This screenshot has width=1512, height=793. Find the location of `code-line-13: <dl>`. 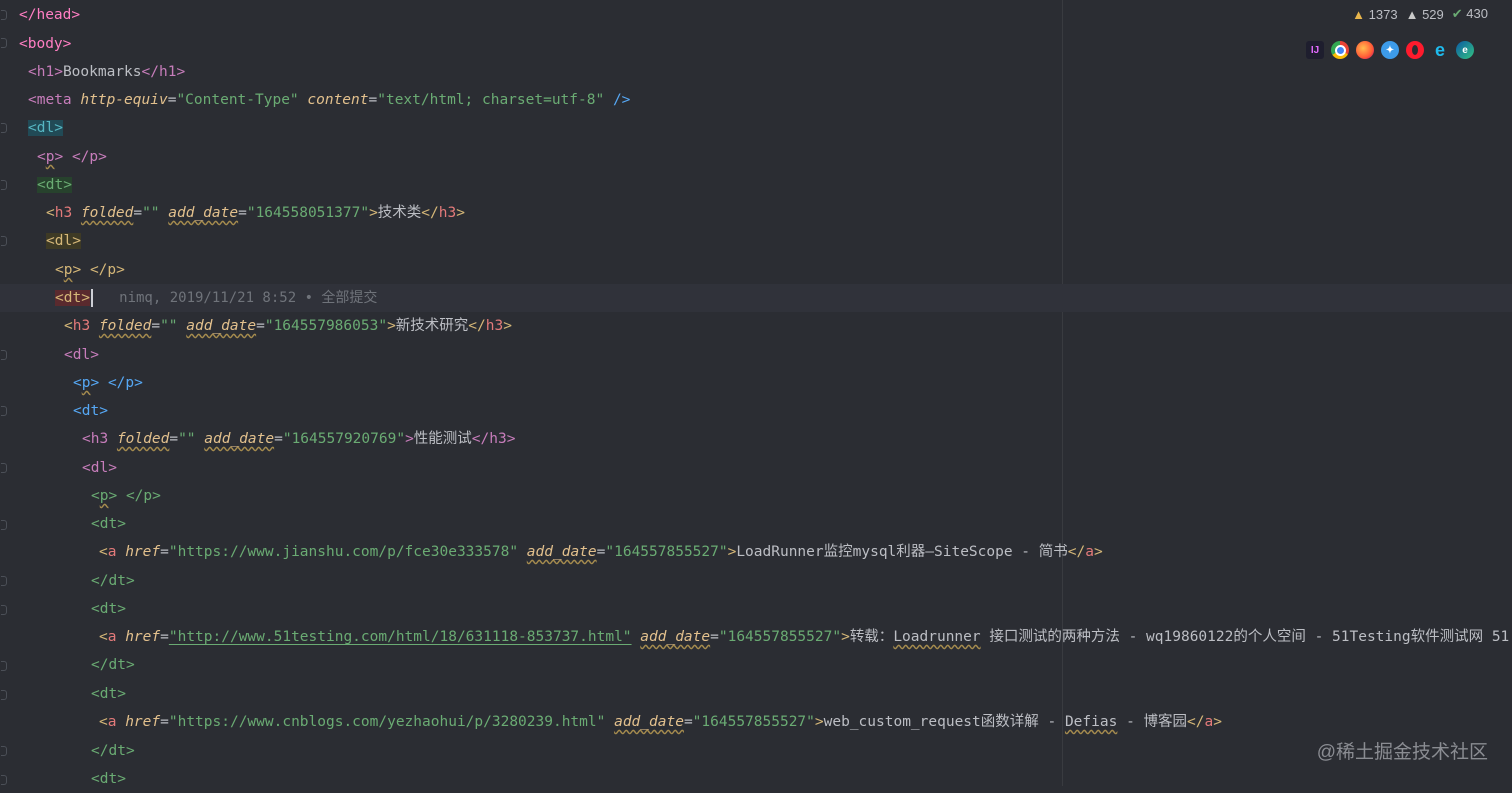

code-line-13: <dl> is located at coordinates (788, 355).